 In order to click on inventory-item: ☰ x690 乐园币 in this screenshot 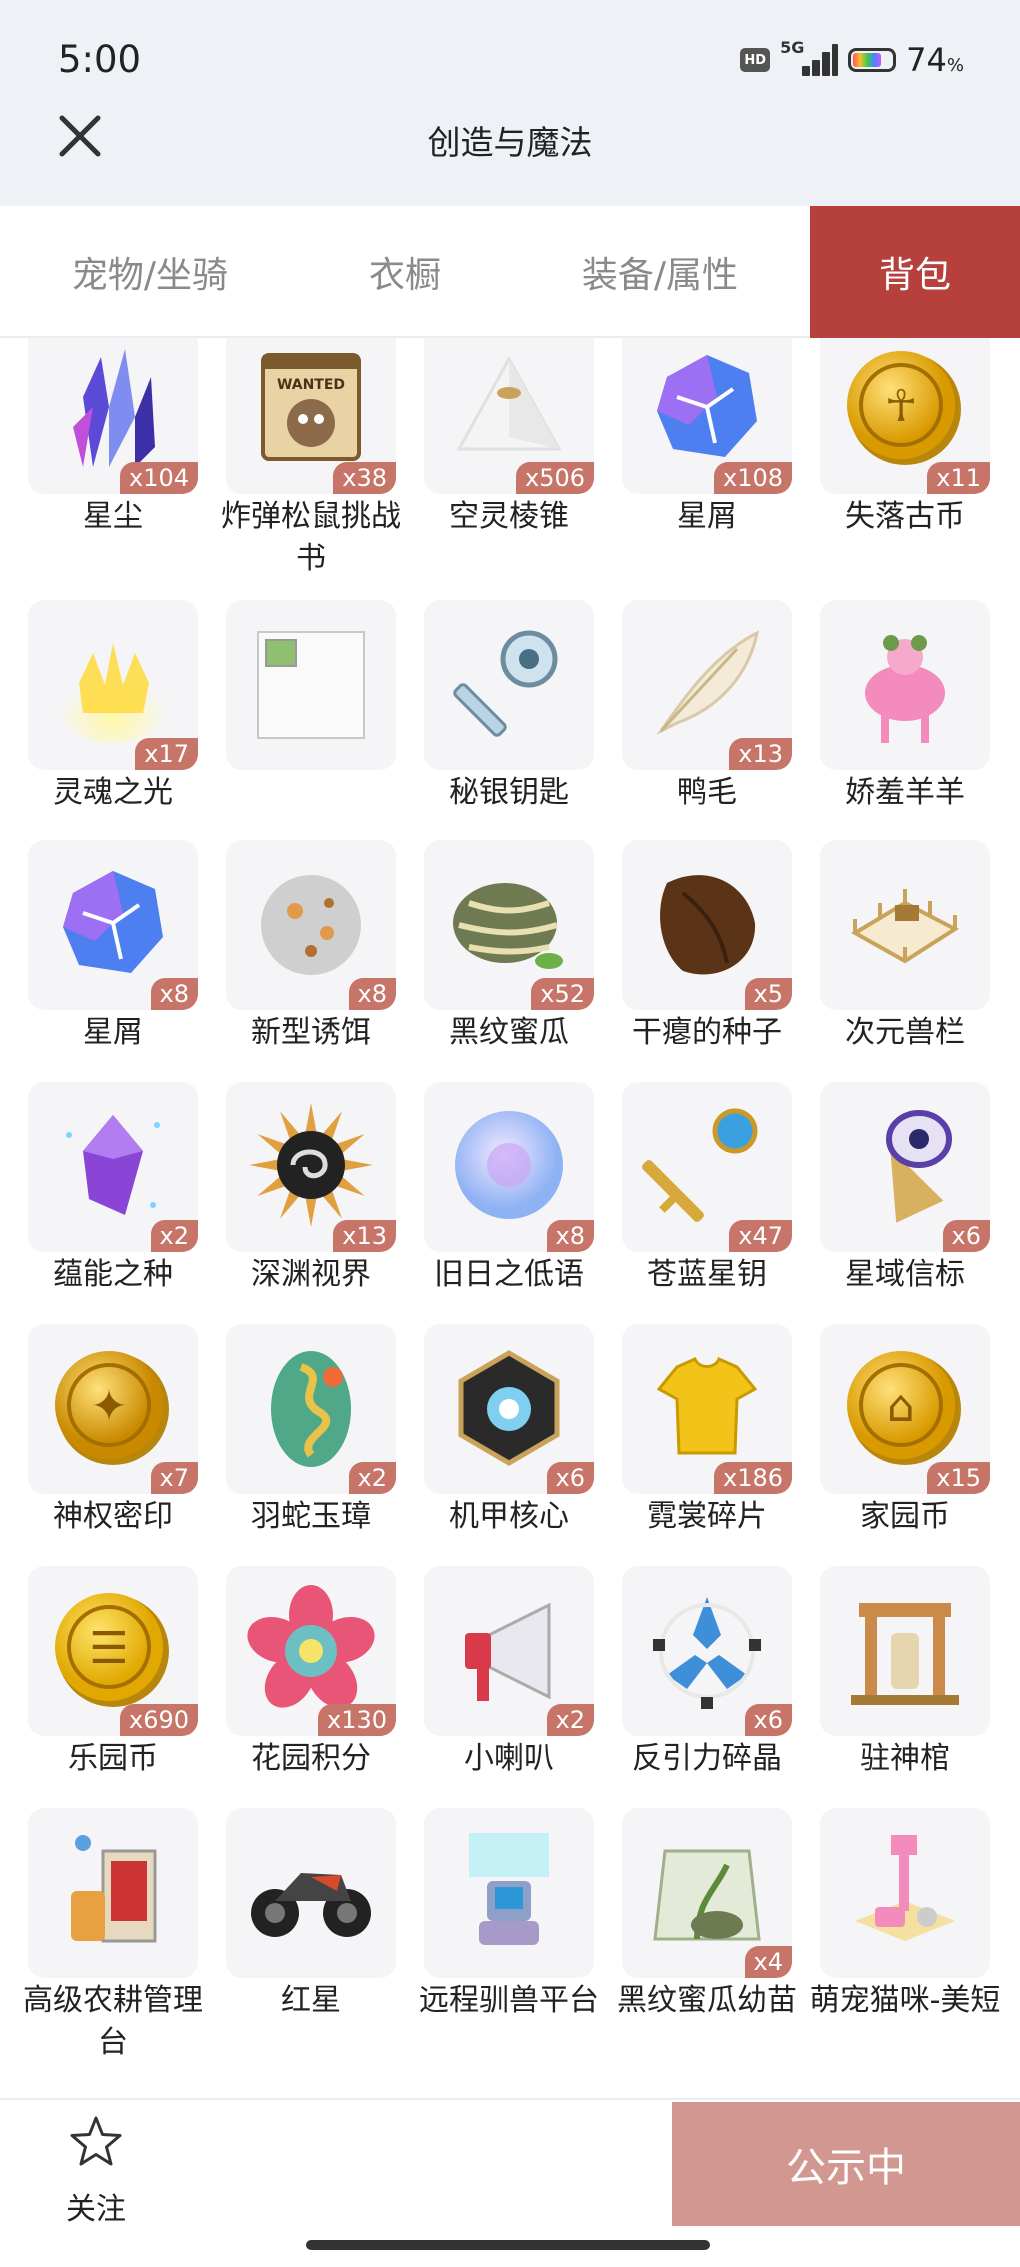, I will do `click(99, 1684)`.